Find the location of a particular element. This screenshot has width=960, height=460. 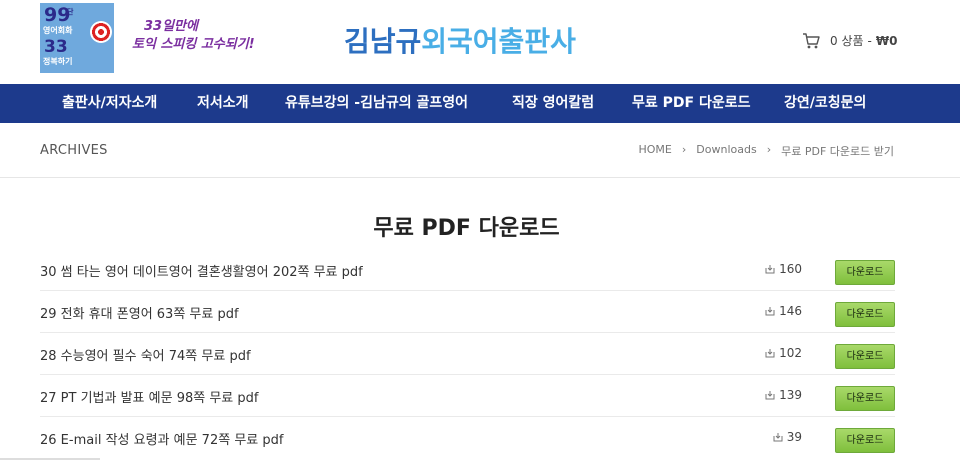

download-count: 146 is located at coordinates (783, 311).